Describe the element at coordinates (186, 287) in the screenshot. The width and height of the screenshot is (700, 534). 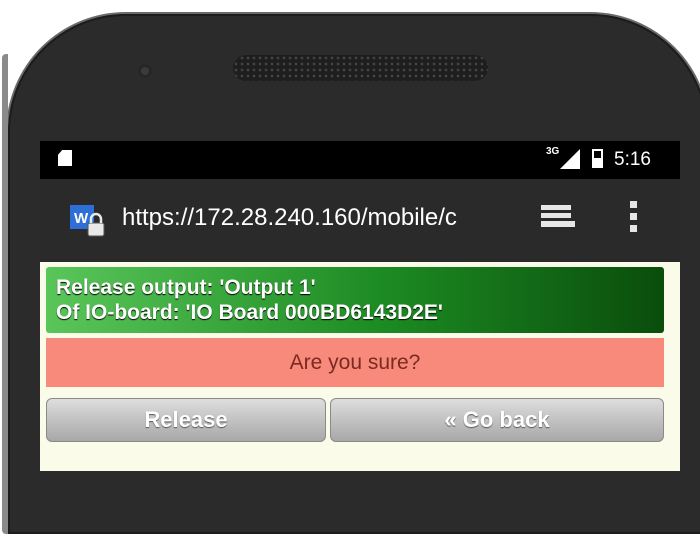
I see `output-name-line: Release output: 'Output 1'` at that location.